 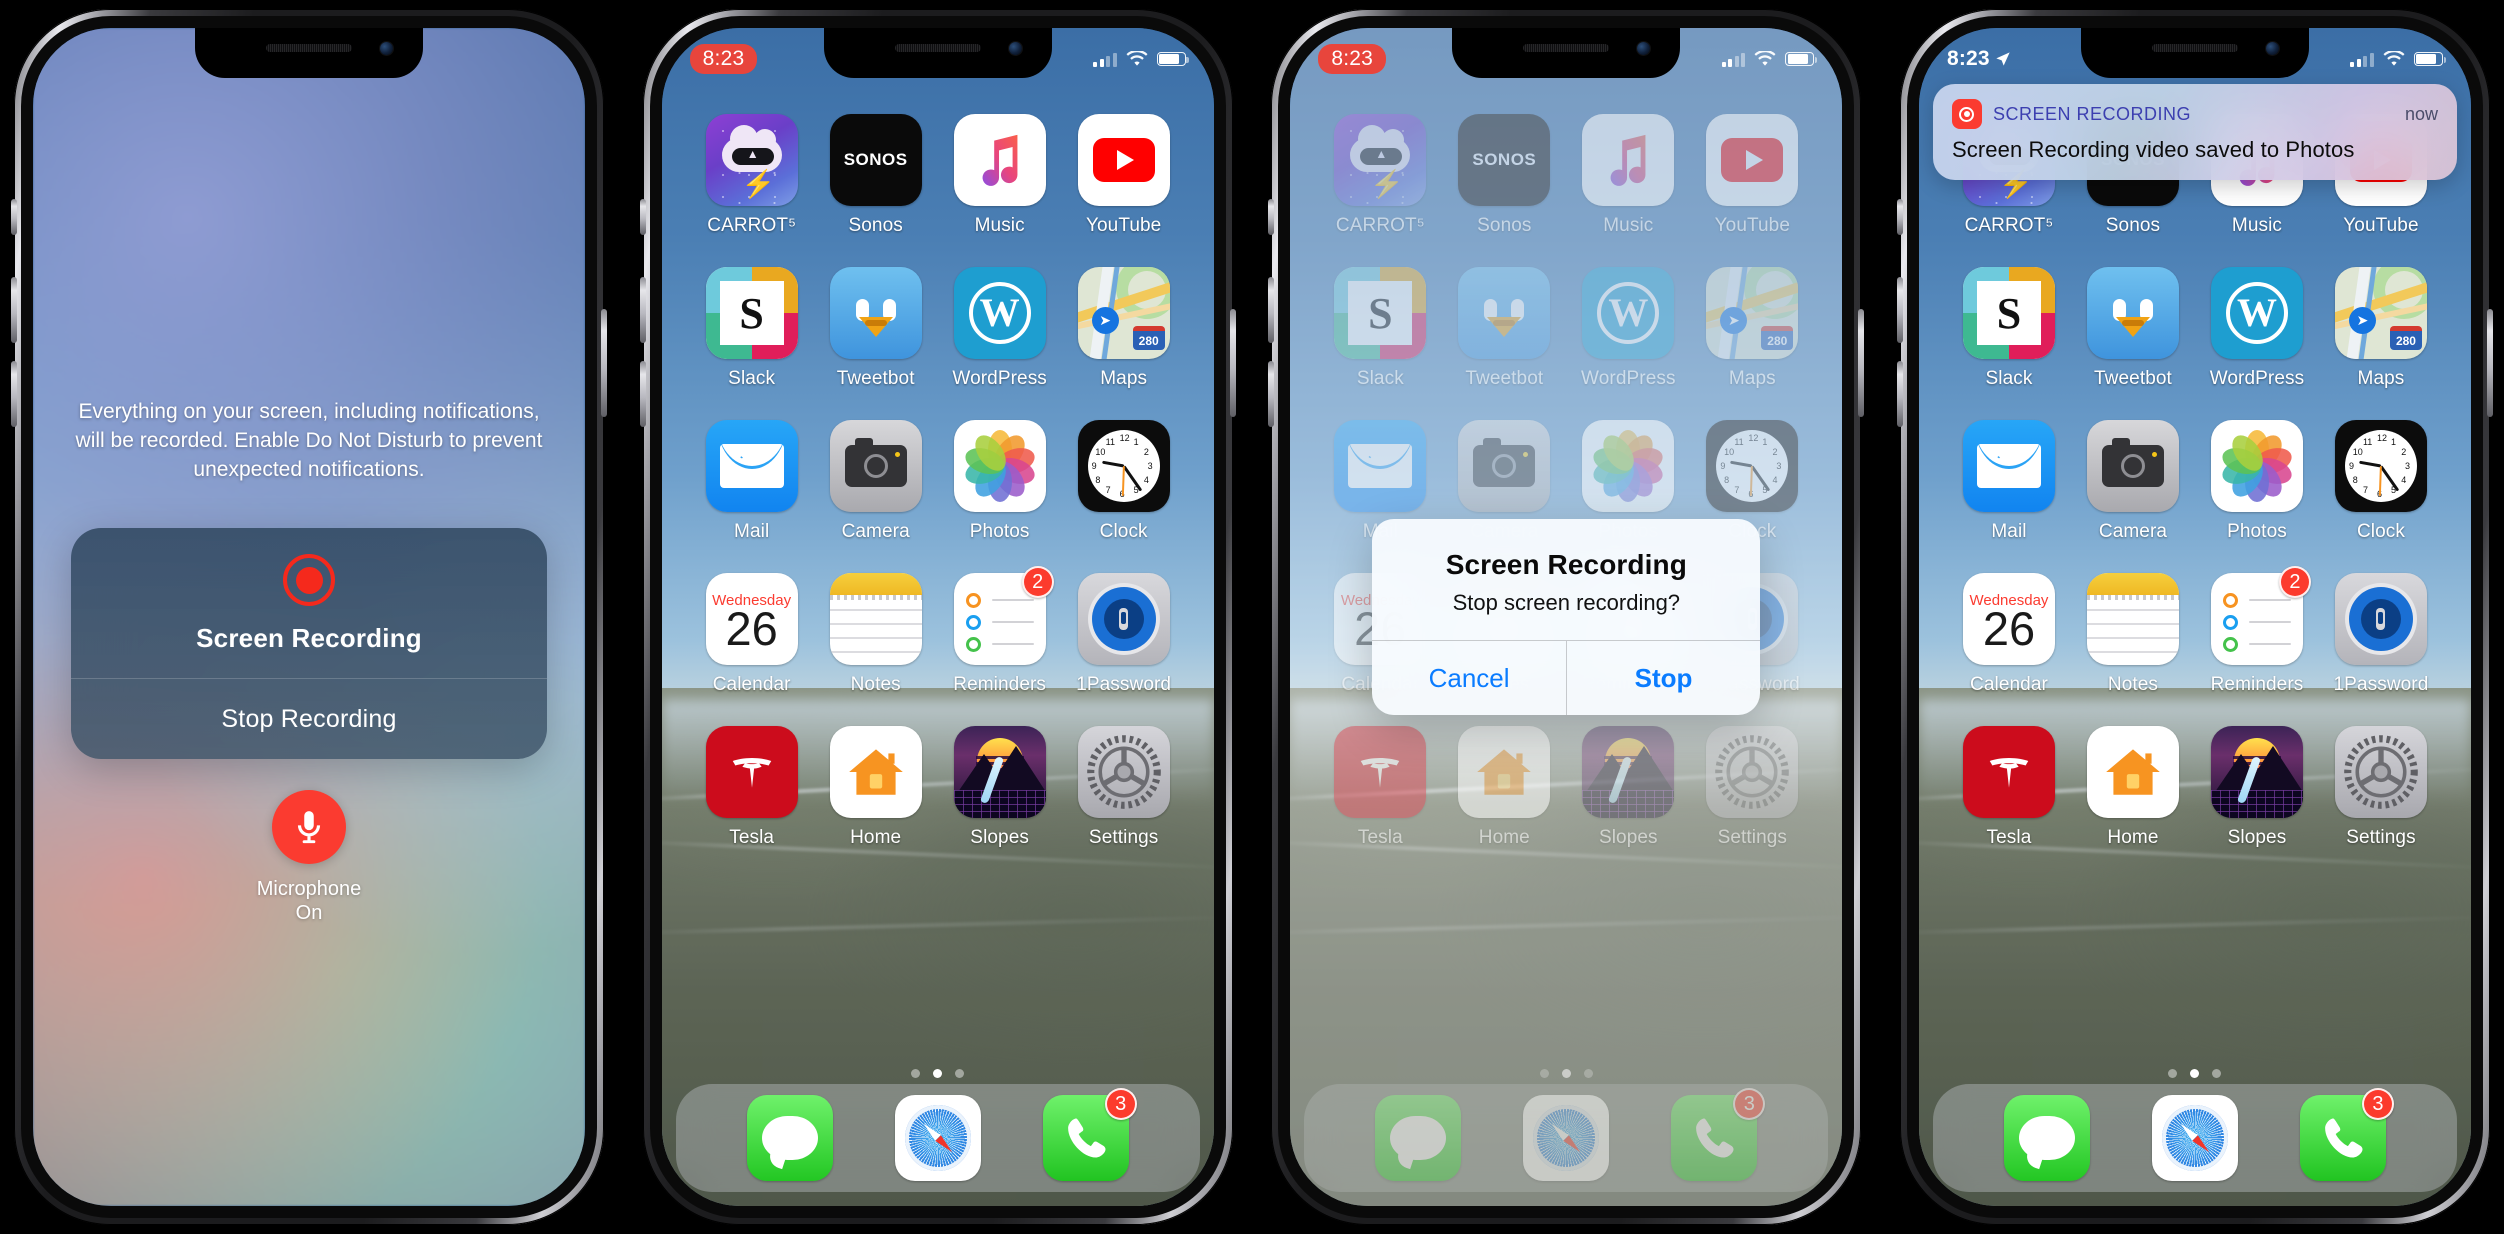 What do you see at coordinates (752, 175) in the screenshot?
I see `app-icon-carrot-: ⚡ CARROT⁵` at bounding box center [752, 175].